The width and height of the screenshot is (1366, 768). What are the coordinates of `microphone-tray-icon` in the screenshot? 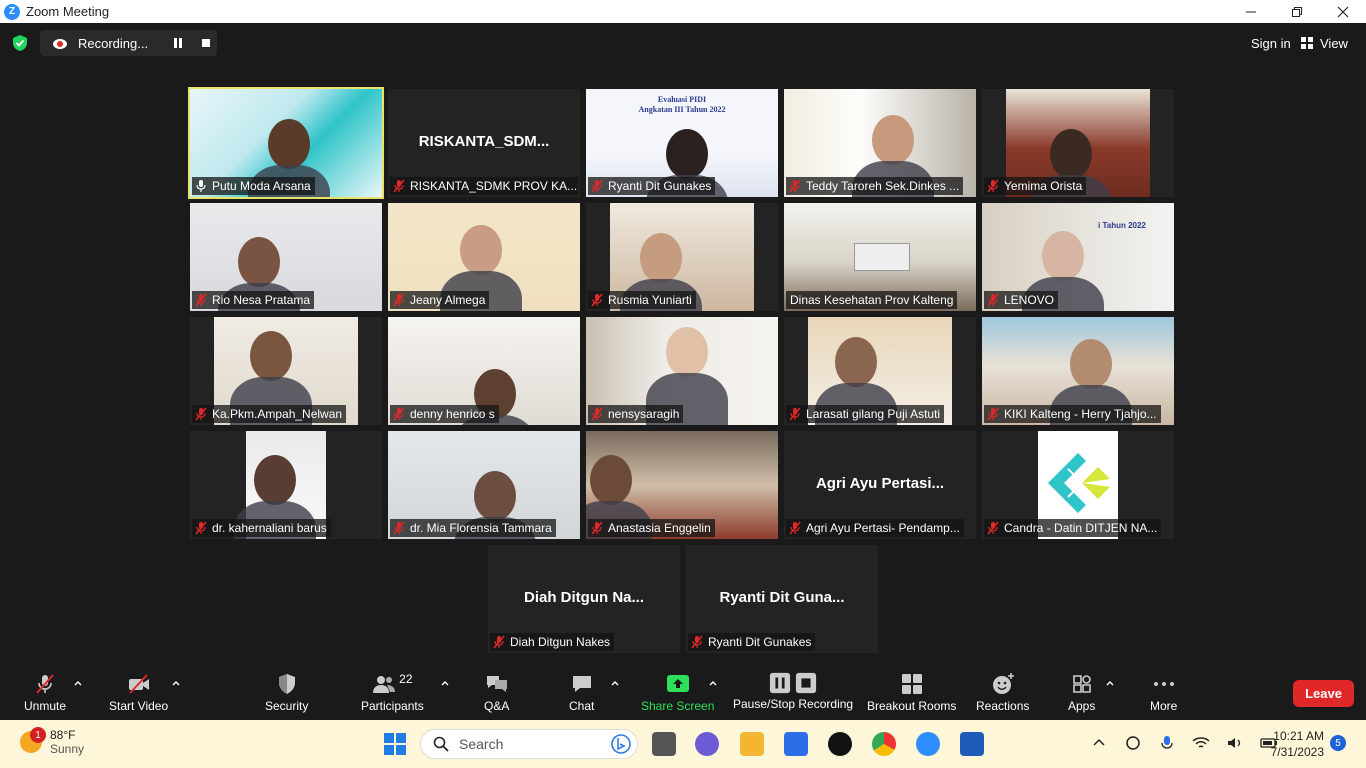 It's located at (1167, 743).